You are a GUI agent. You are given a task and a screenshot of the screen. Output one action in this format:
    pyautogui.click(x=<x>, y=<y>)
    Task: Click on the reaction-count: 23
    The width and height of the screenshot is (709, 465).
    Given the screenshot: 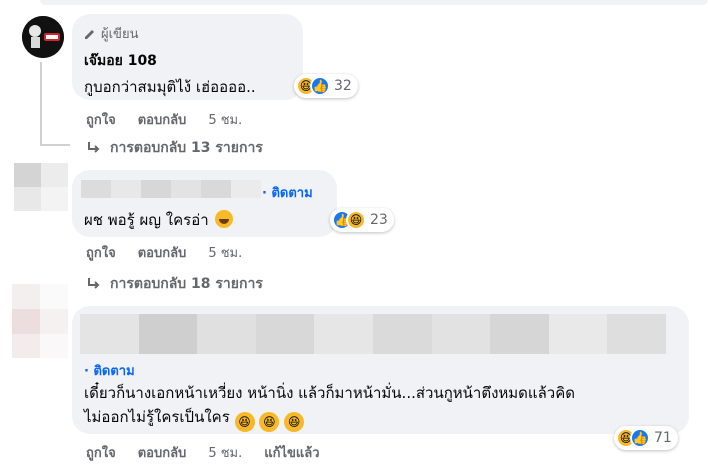 What is the action you would take?
    pyautogui.click(x=379, y=220)
    